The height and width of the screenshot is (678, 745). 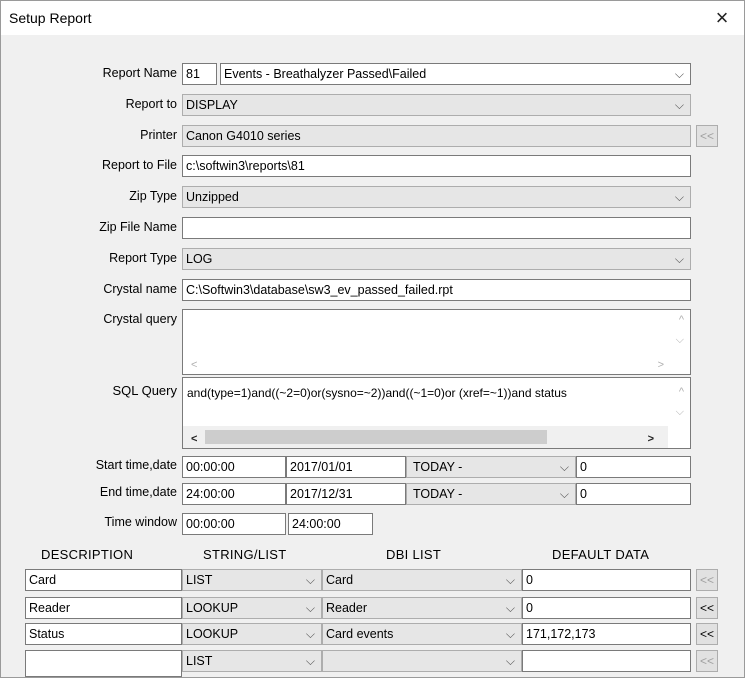 What do you see at coordinates (139, 165) in the screenshot?
I see `report-to-file-label: Report to File` at bounding box center [139, 165].